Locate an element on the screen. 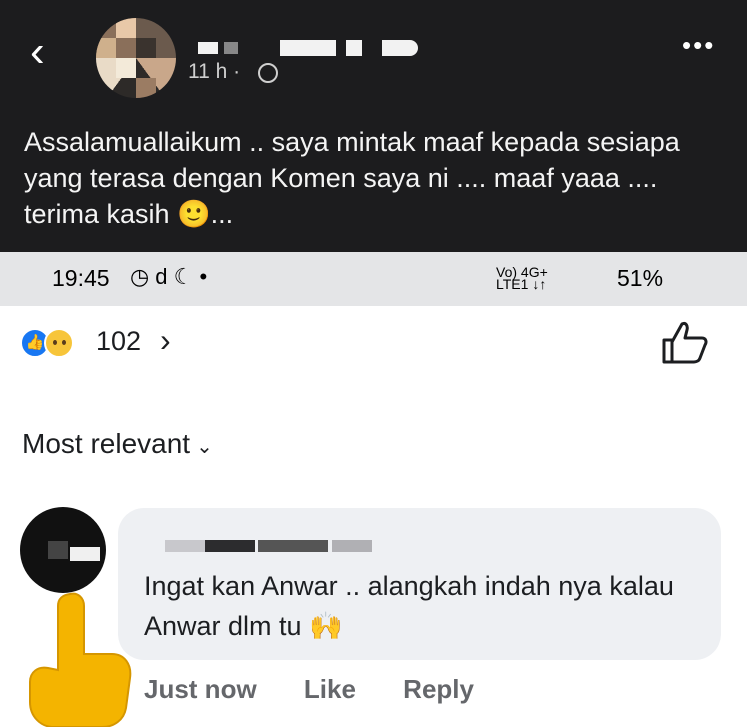 This screenshot has width=747, height=727. thumbs-up-icon is located at coordinates (684, 342).